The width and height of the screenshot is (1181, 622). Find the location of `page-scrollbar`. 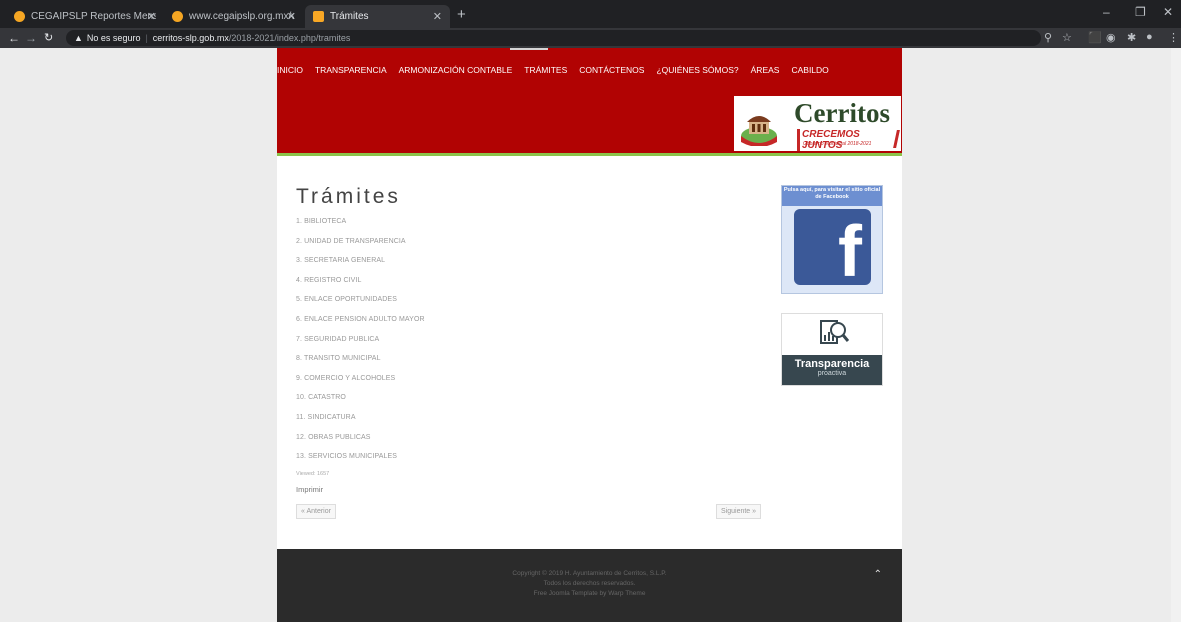

page-scrollbar is located at coordinates (1176, 335).